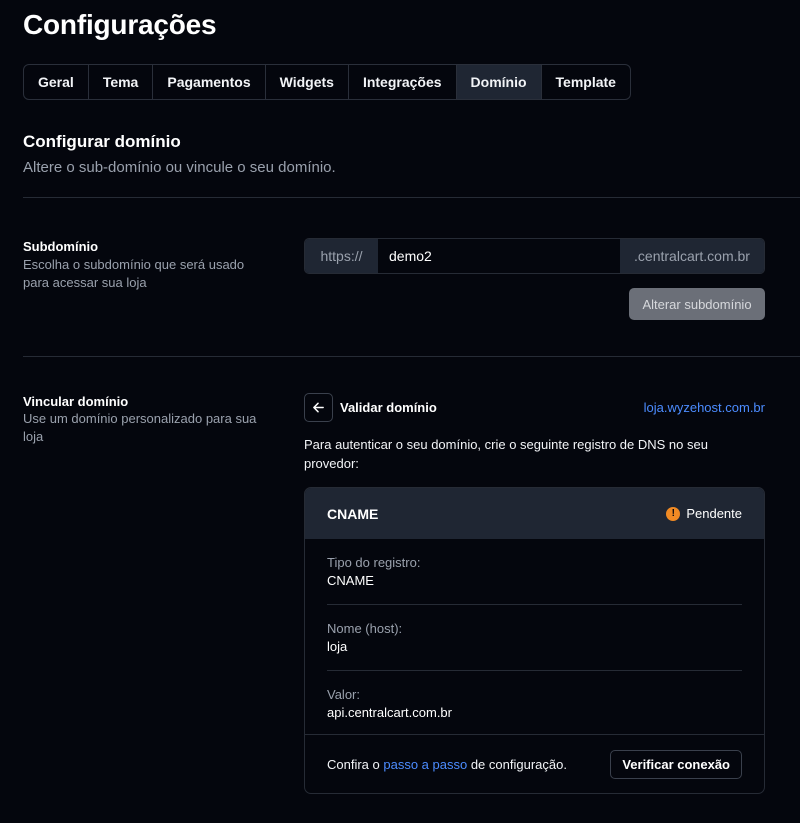 Image resolution: width=800 pixels, height=823 pixels. What do you see at coordinates (692, 256) in the screenshot?
I see `subdomain-suffix: .centralcart.com.br` at bounding box center [692, 256].